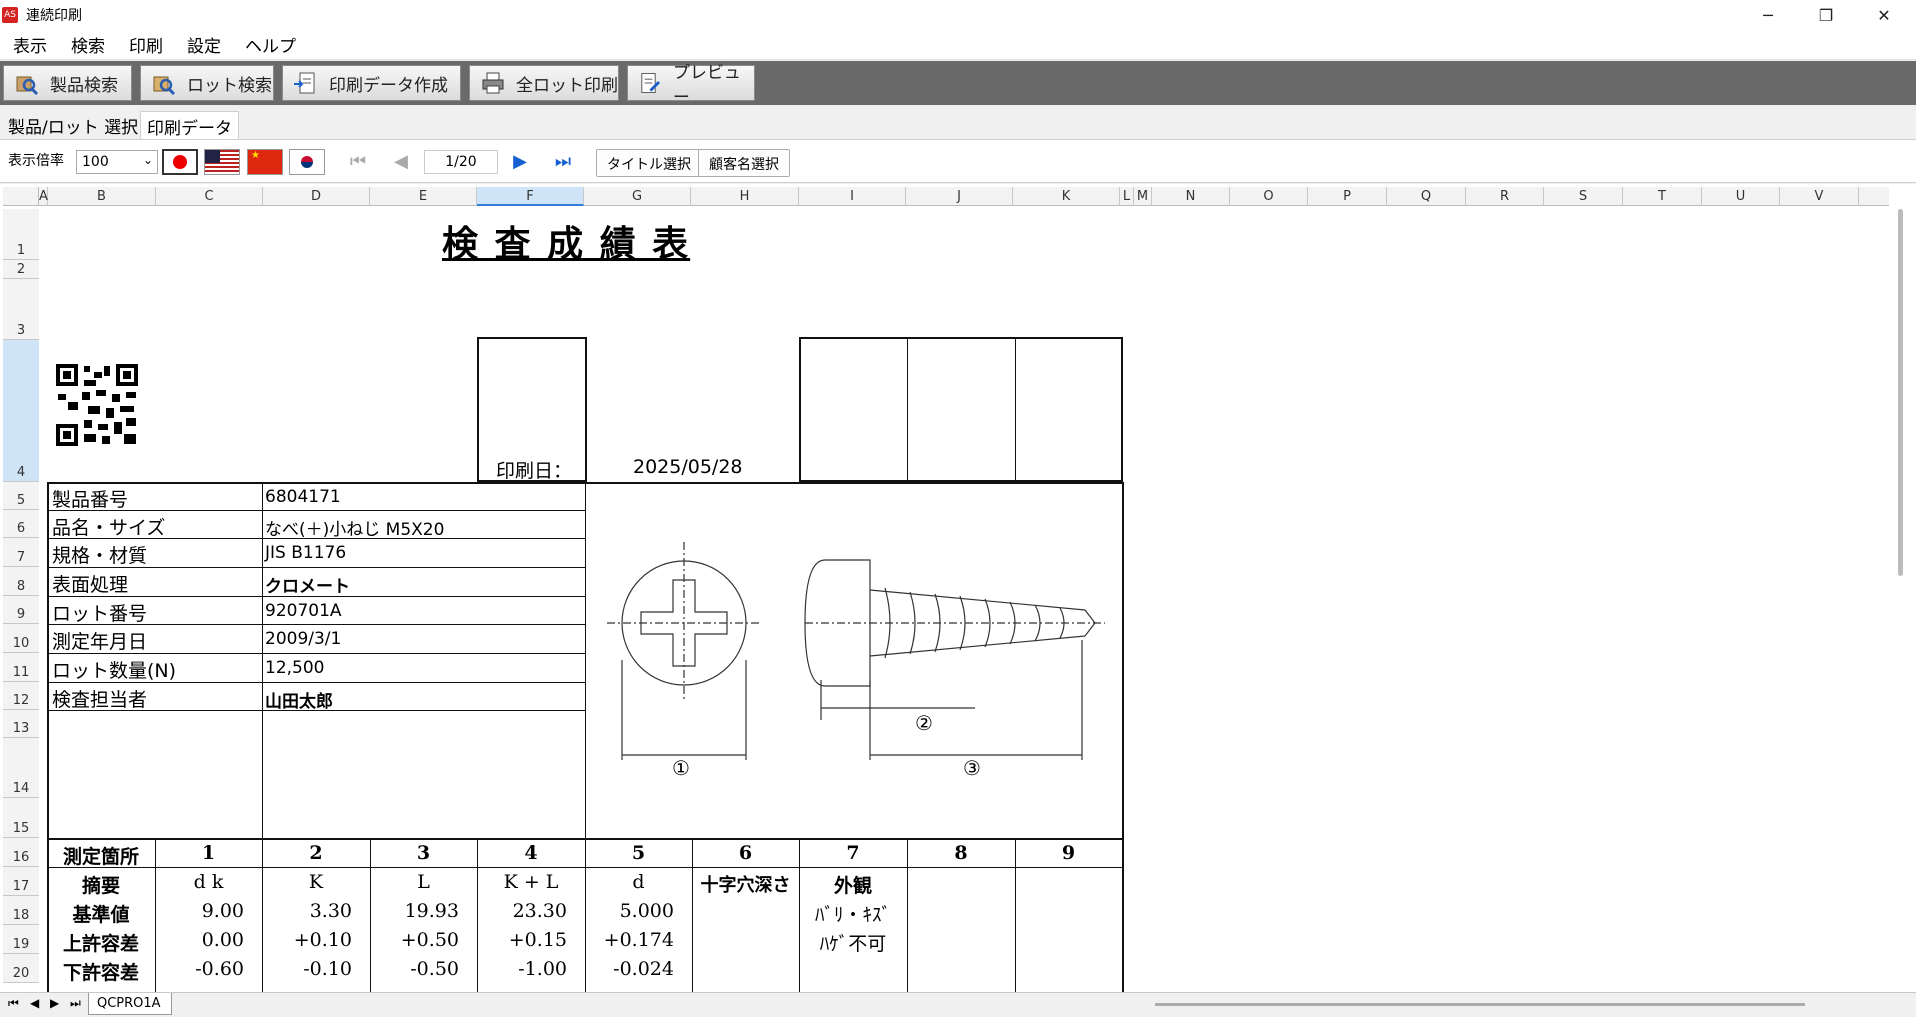  Describe the element at coordinates (130, 1004) in the screenshot. I see `sheet-tab-qcpro1a: QCPRO1A` at that location.